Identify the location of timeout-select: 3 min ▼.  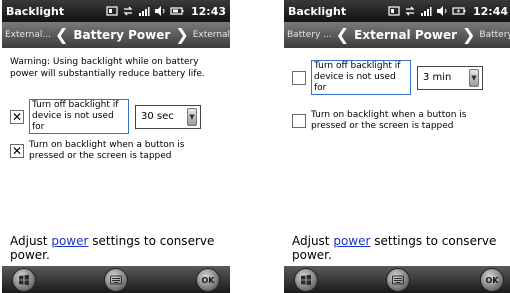
(450, 77).